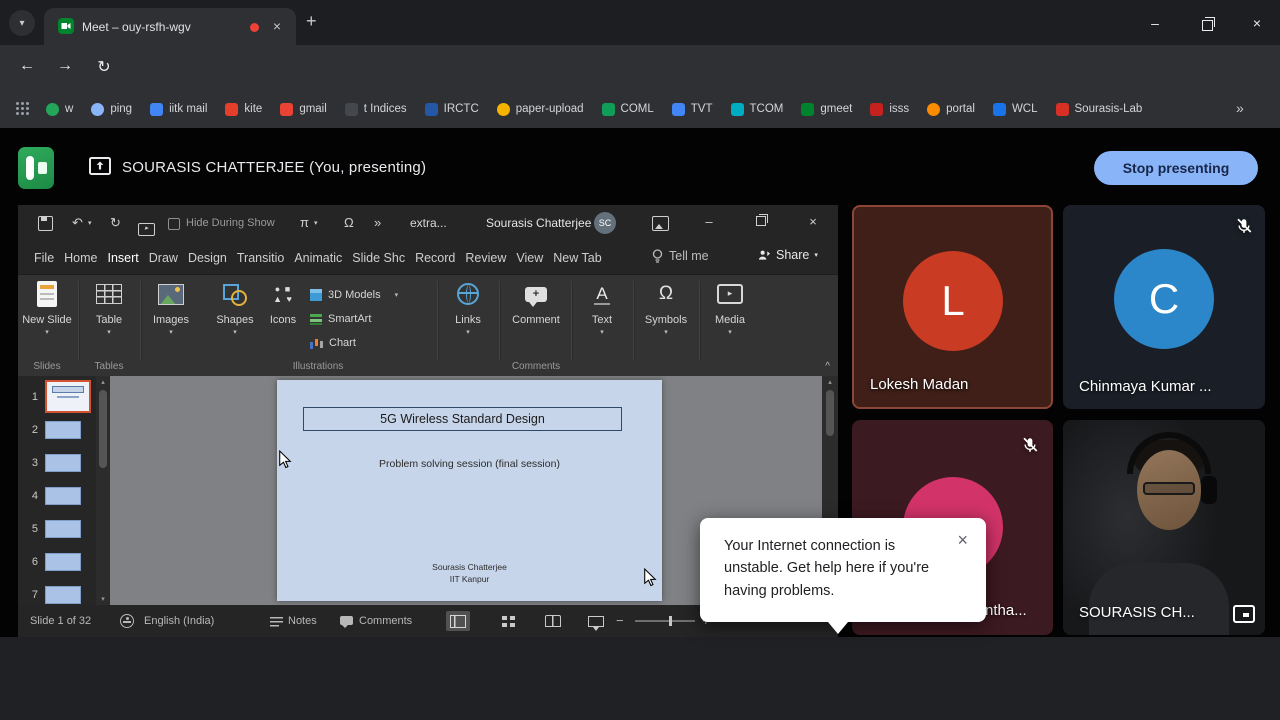 The height and width of the screenshot is (720, 1280). I want to click on bookmark: paper-upload, so click(540, 109).